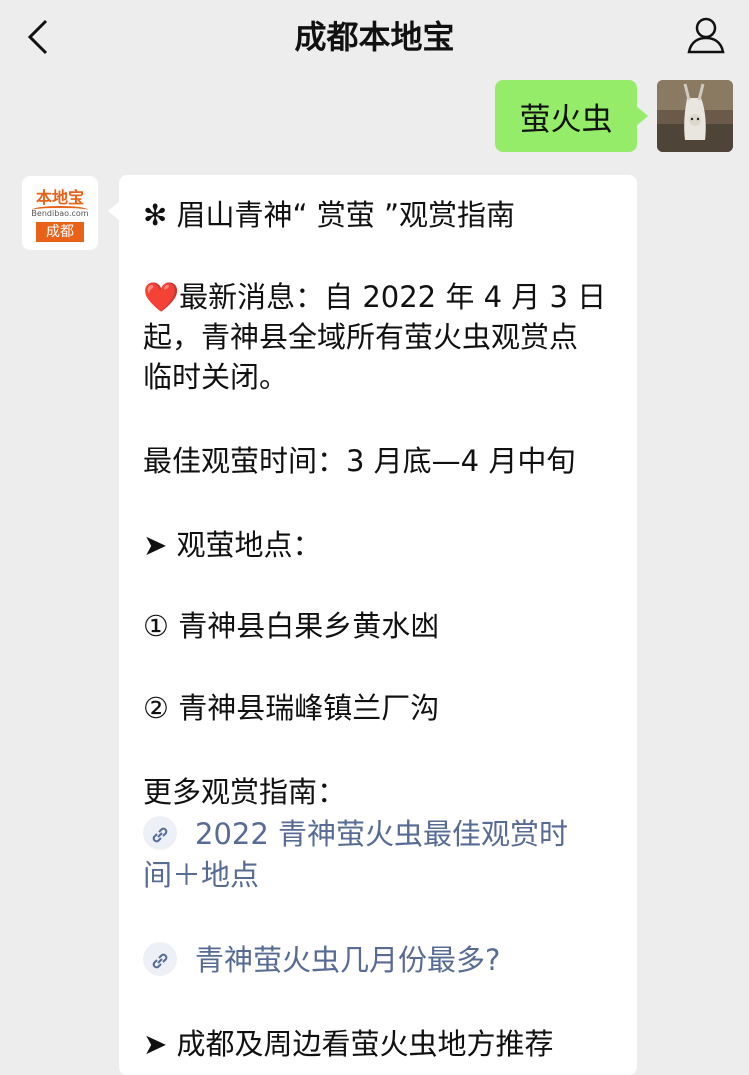 This screenshot has width=749, height=1075. I want to click on more-guides-label: 更多观赏指南：, so click(245, 792).